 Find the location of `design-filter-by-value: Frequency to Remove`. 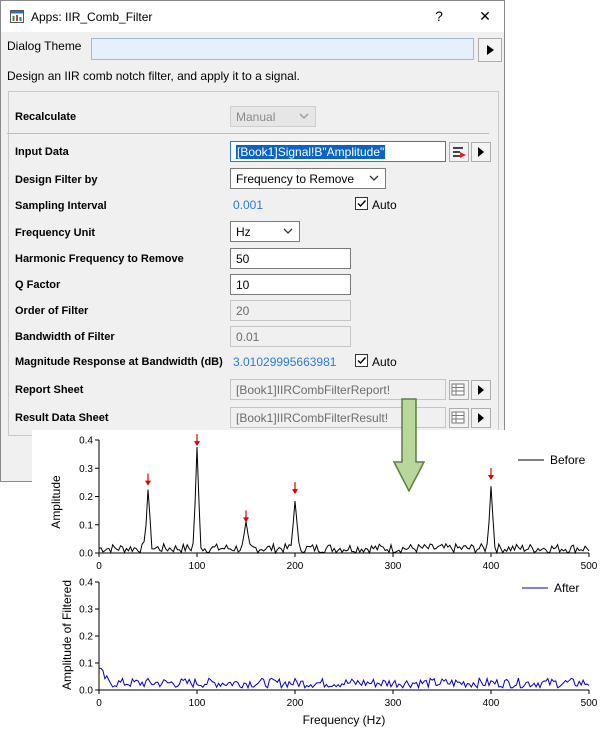

design-filter-by-value: Frequency to Remove is located at coordinates (295, 179).